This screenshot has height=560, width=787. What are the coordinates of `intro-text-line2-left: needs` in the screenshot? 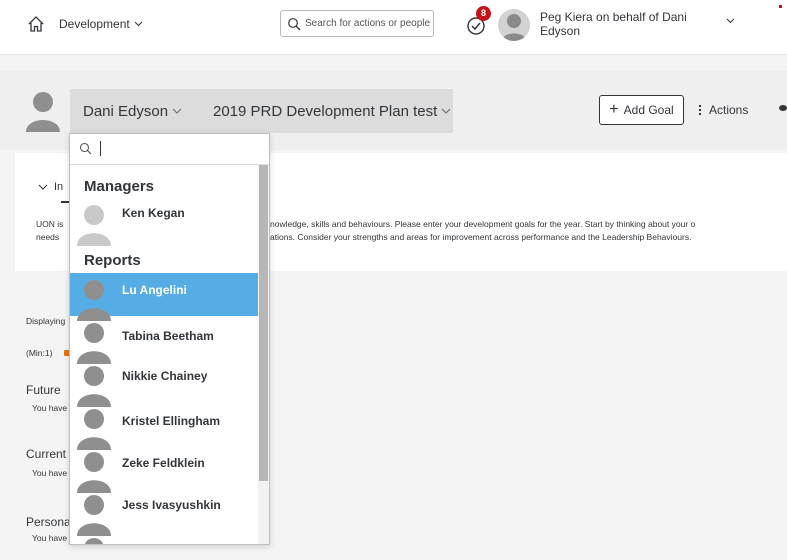 It's located at (48, 237).